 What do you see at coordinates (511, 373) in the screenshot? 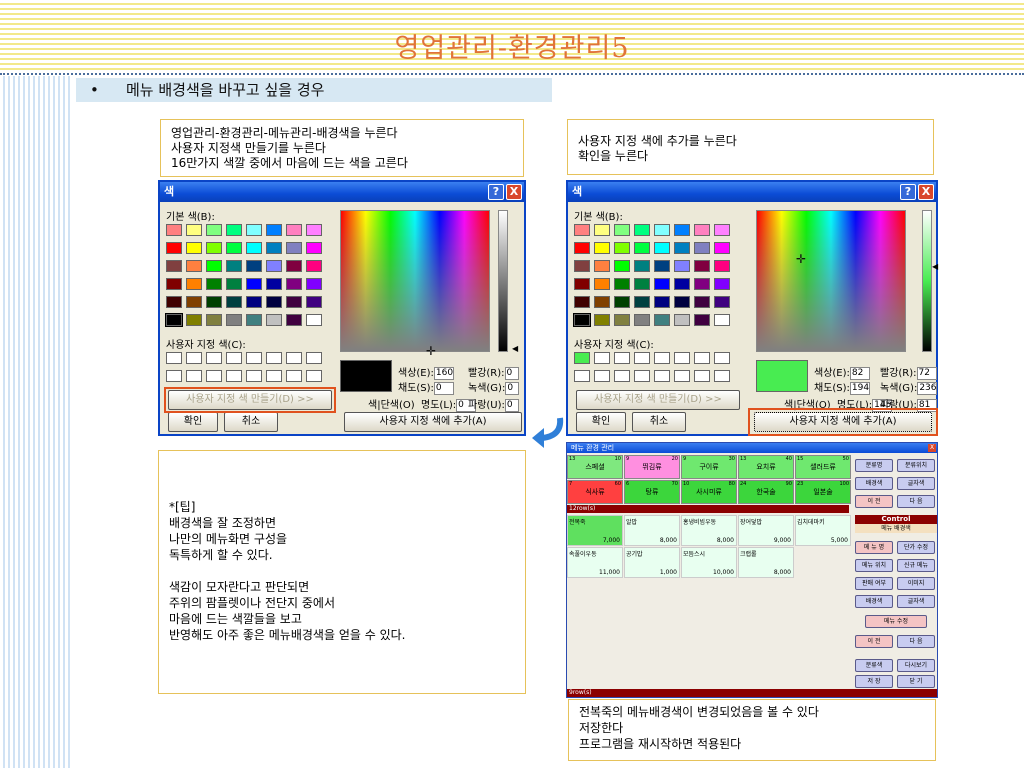
I see `red-input: 0` at bounding box center [511, 373].